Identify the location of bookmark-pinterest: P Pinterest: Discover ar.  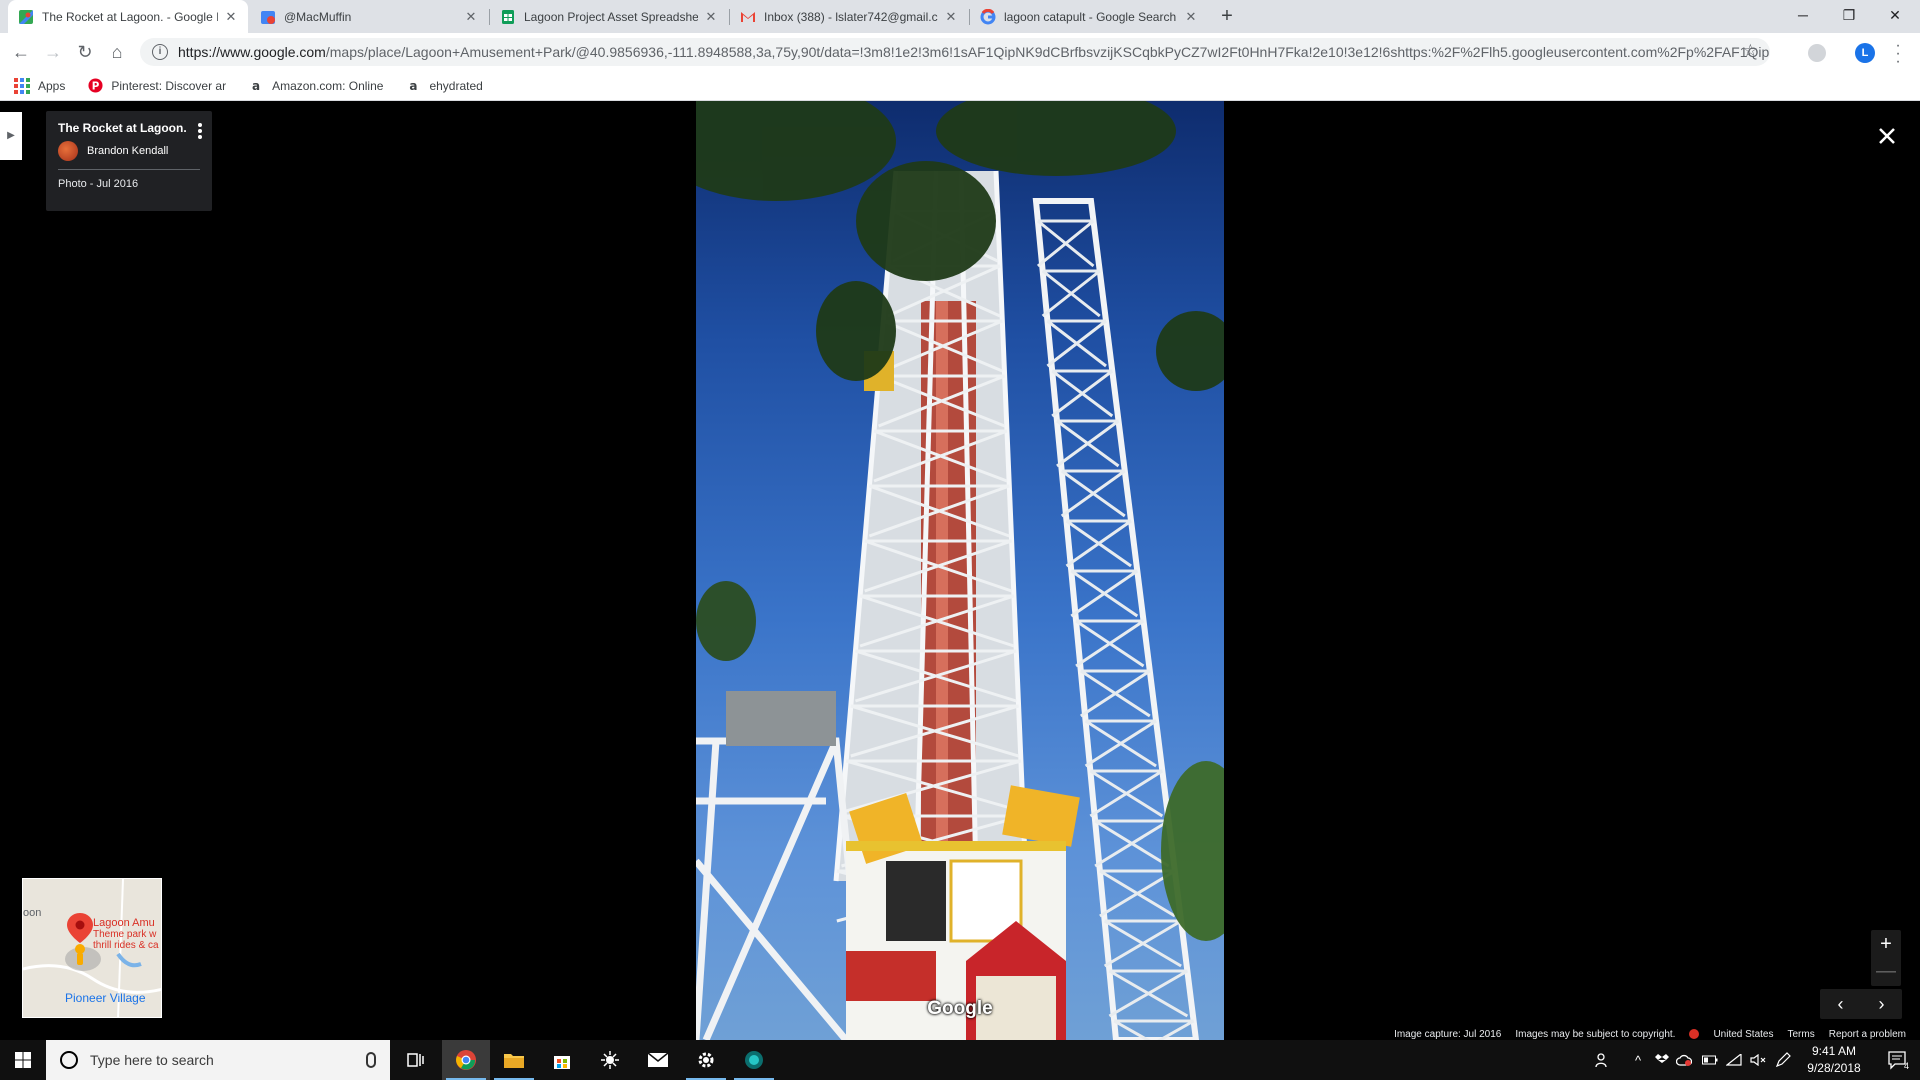
(156, 86).